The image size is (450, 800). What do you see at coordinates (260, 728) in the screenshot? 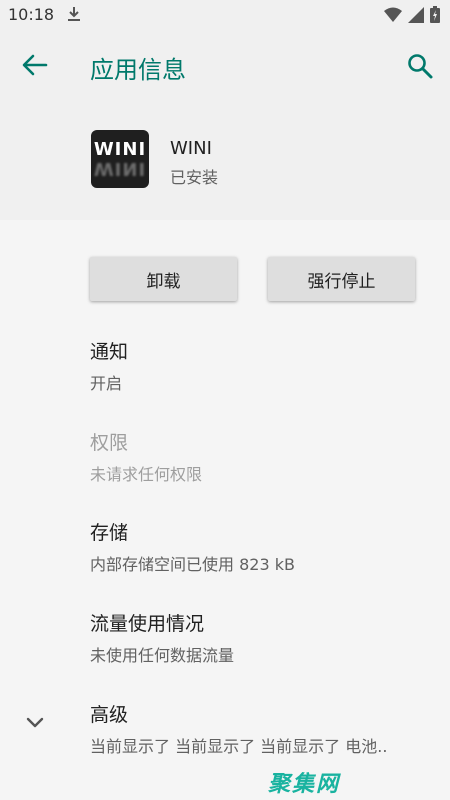
I see `settings-item-advanced: 高级 当前显示了 当前显示了 当前显示了 电池..` at bounding box center [260, 728].